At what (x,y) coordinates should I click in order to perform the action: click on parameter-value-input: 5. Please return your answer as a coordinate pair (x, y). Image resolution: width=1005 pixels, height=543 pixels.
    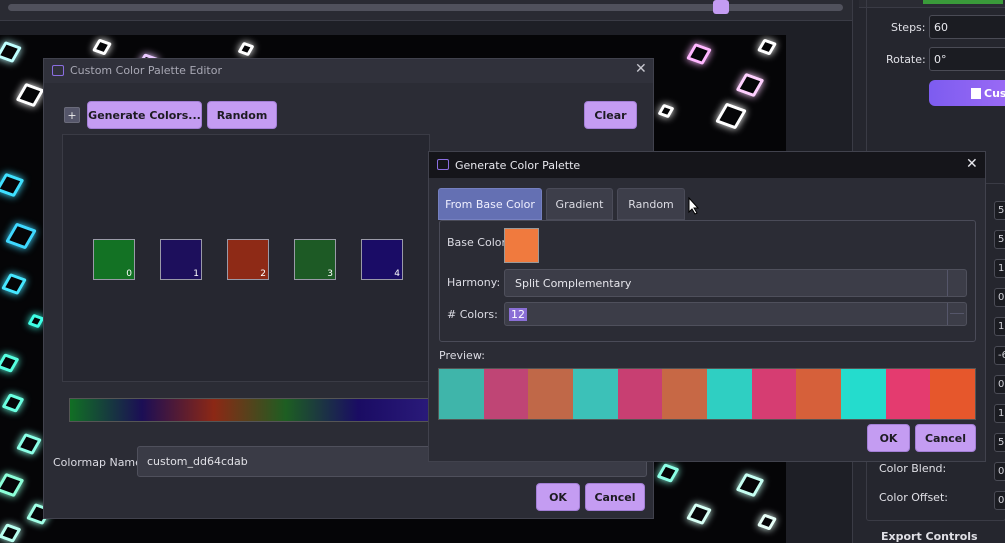
    Looking at the image, I should click on (999, 442).